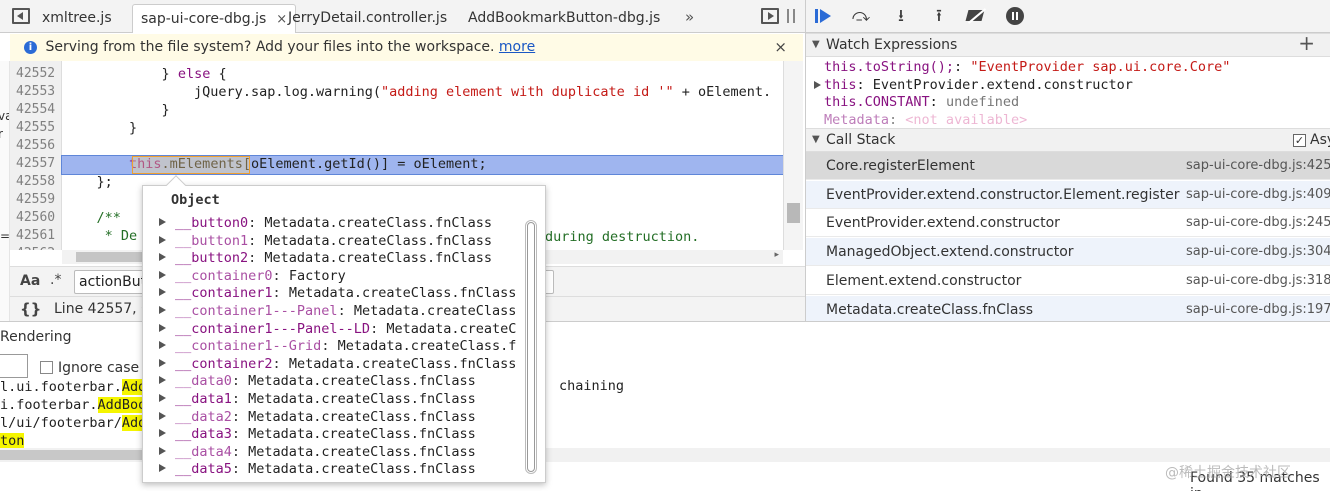 This screenshot has width=1330, height=491. What do you see at coordinates (793, 155) in the screenshot?
I see `editor-vertical-scrollbar` at bounding box center [793, 155].